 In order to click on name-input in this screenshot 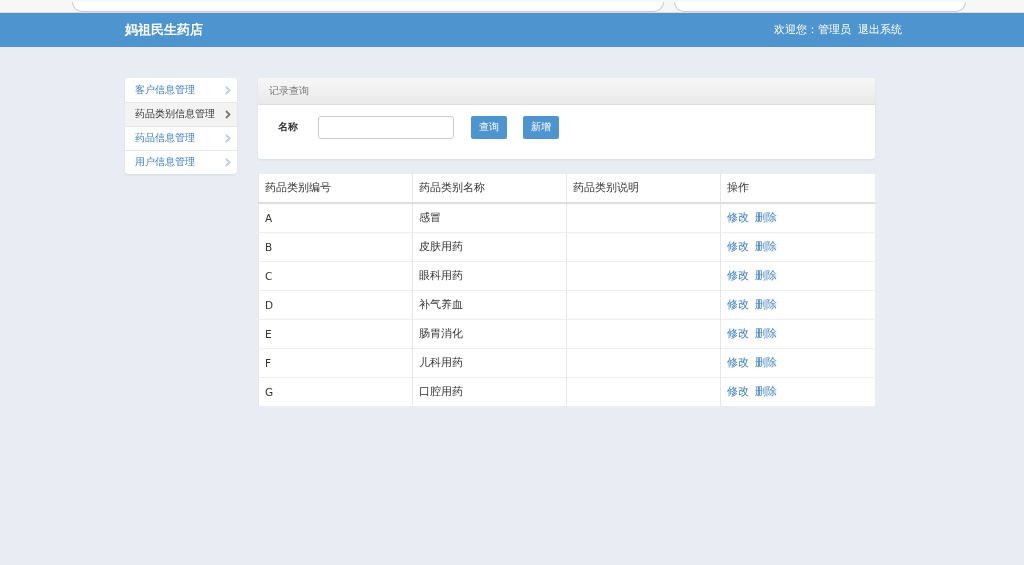, I will do `click(386, 127)`.